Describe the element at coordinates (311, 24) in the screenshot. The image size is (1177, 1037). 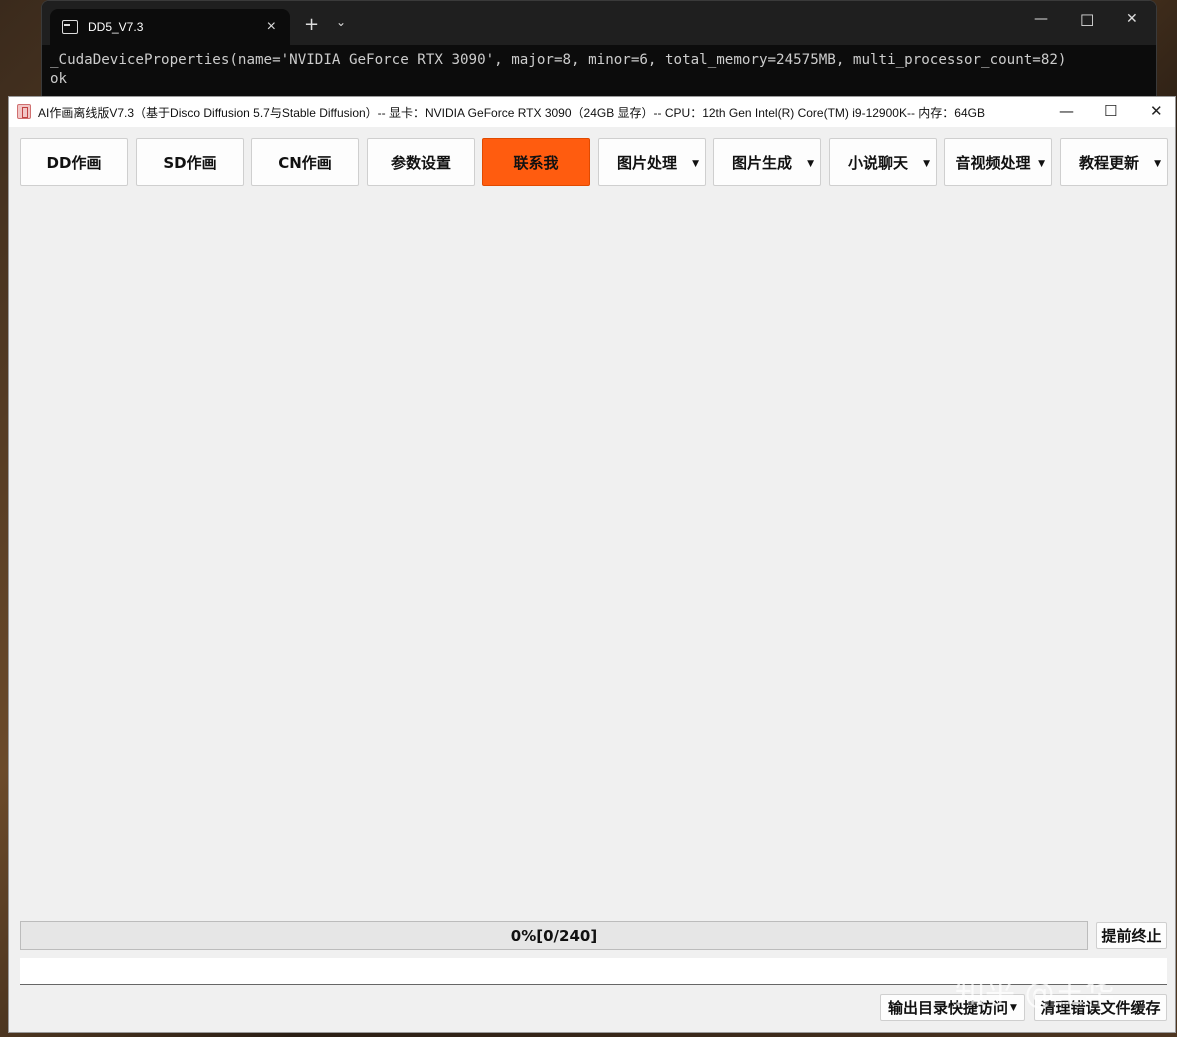
I see `new-tab-button: +` at that location.